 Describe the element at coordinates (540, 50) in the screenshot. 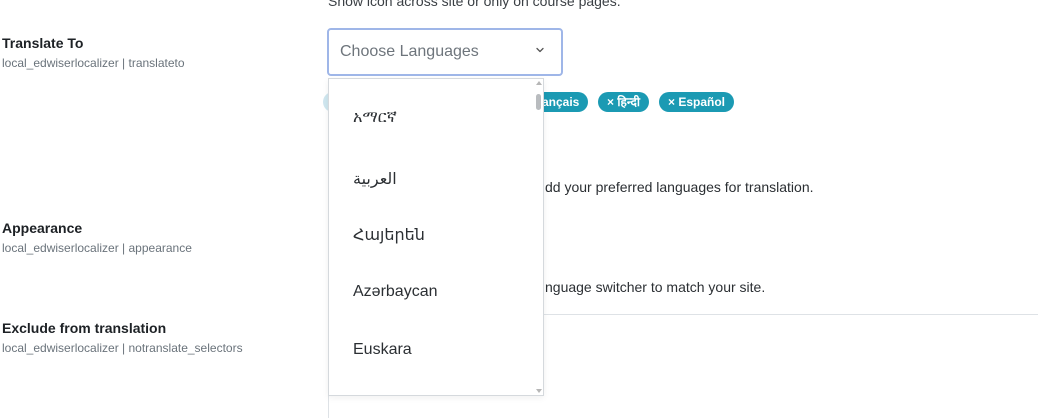

I see `chevron-down-icon` at that location.